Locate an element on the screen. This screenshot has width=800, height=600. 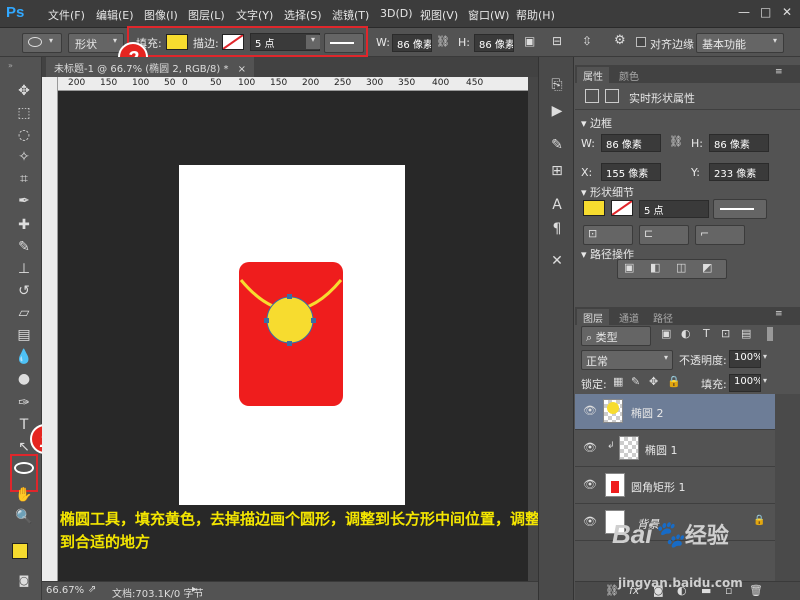
menu-3d: 3D(D) is located at coordinates (396, 13).